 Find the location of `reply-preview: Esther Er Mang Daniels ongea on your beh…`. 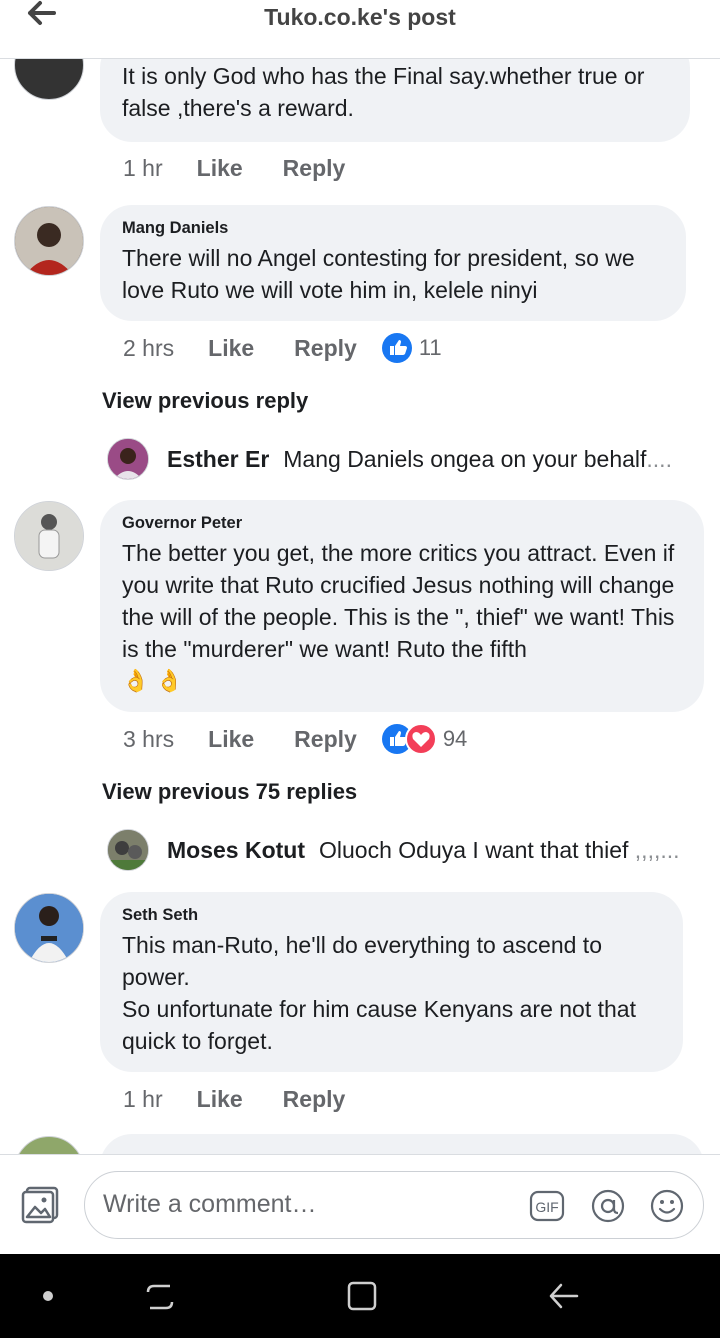

reply-preview: Esther Er Mang Daniels ongea on your beh… is located at coordinates (389, 459).